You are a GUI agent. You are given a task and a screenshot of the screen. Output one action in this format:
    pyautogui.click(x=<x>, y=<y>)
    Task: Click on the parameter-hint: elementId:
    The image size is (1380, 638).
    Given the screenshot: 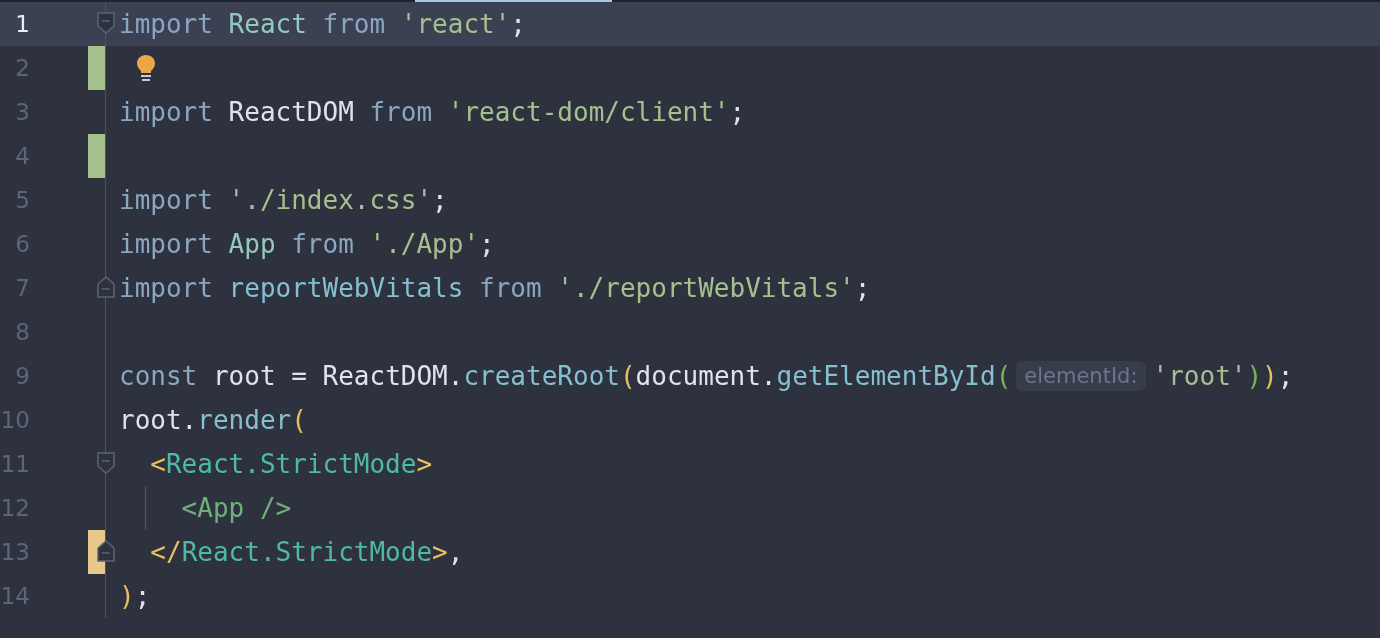 What is the action you would take?
    pyautogui.click(x=1081, y=376)
    